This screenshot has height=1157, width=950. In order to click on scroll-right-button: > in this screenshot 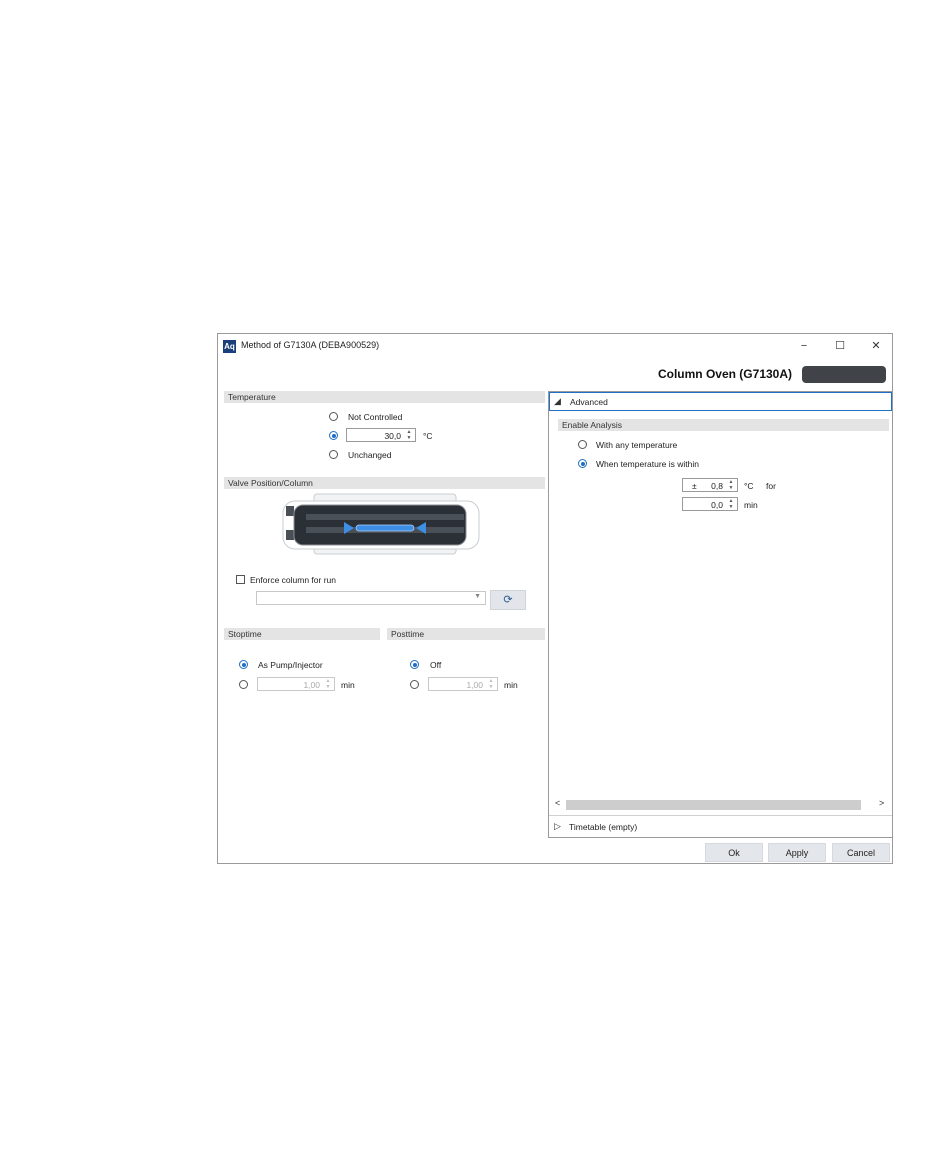, I will do `click(881, 803)`.